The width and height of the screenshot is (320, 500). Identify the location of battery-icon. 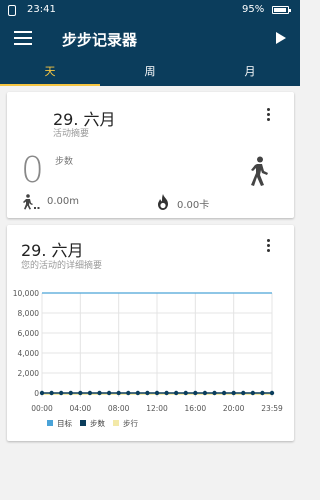
(281, 10).